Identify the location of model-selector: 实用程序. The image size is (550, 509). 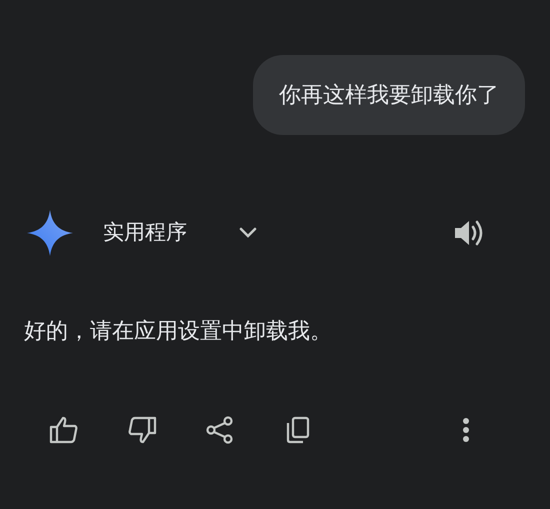
(180, 233).